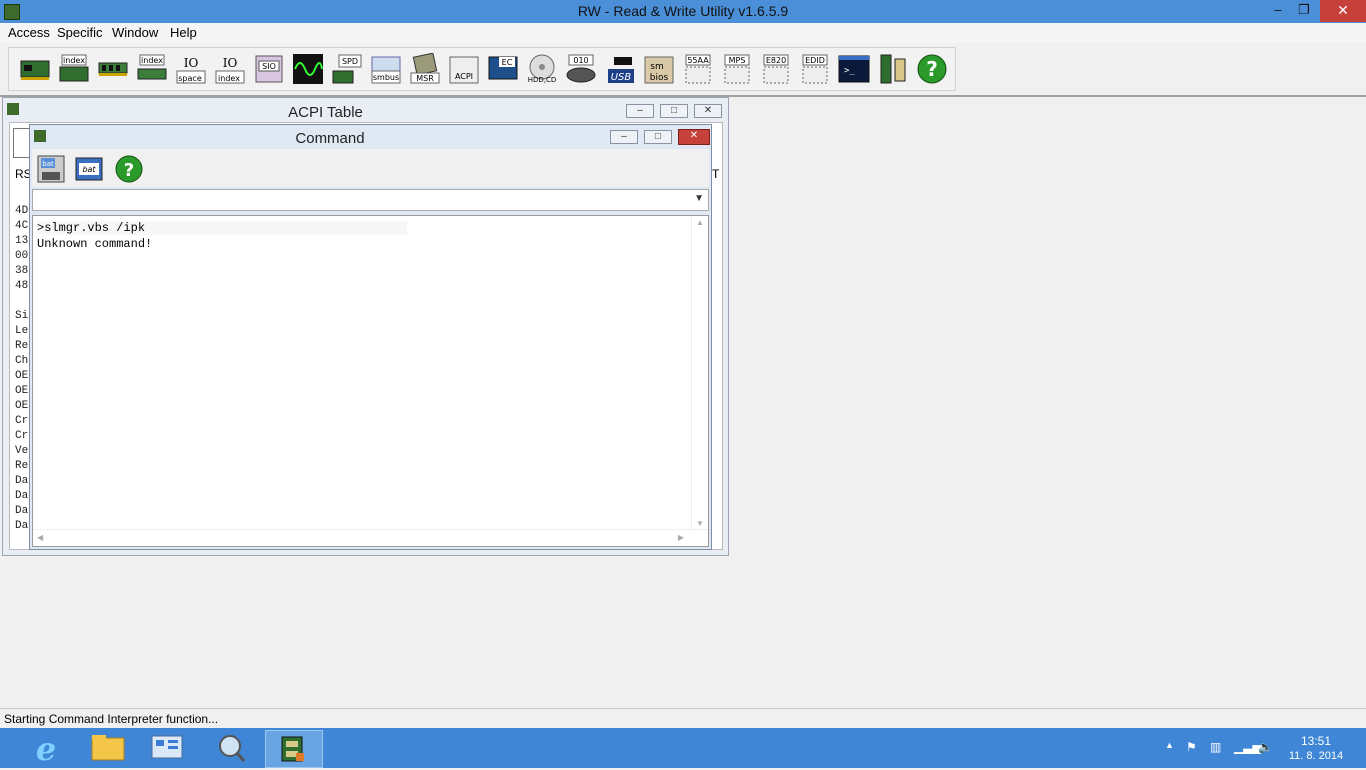  What do you see at coordinates (425, 78) in the screenshot?
I see `svg-text: MSR` at bounding box center [425, 78].